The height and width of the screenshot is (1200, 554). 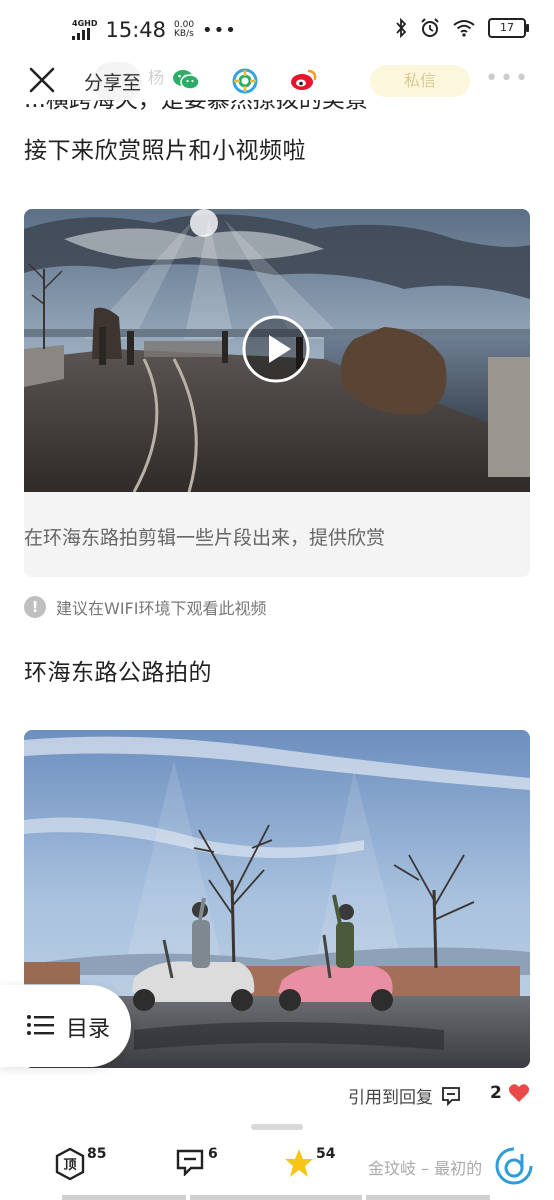 I want to click on like-count: 2, so click(x=496, y=1093).